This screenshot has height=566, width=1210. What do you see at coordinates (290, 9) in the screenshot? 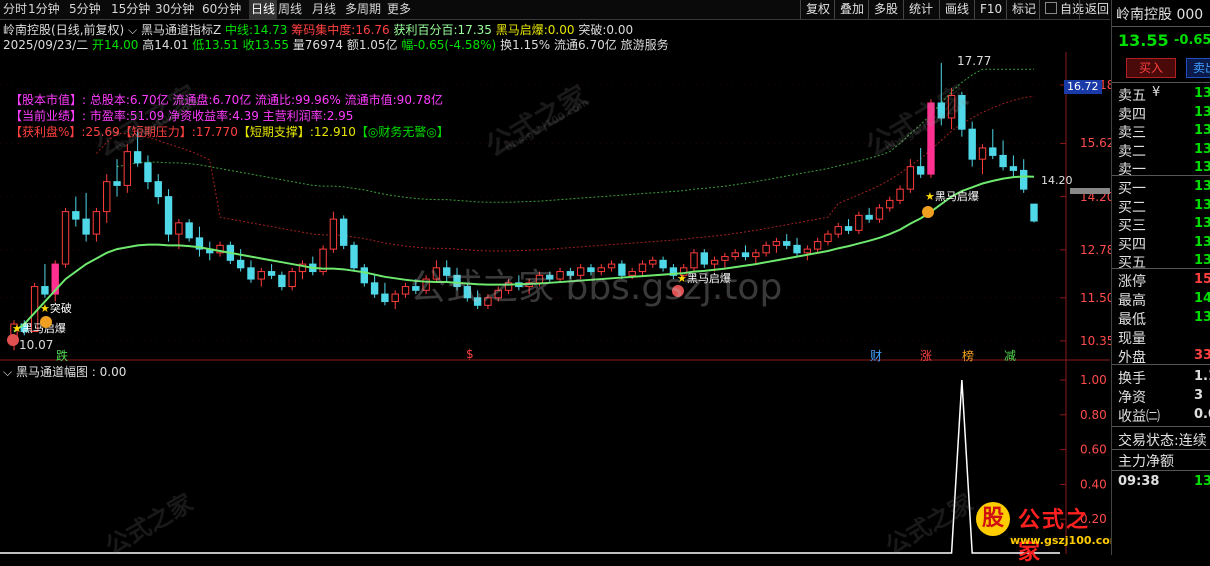
I see `tab-7: 周线` at bounding box center [290, 9].